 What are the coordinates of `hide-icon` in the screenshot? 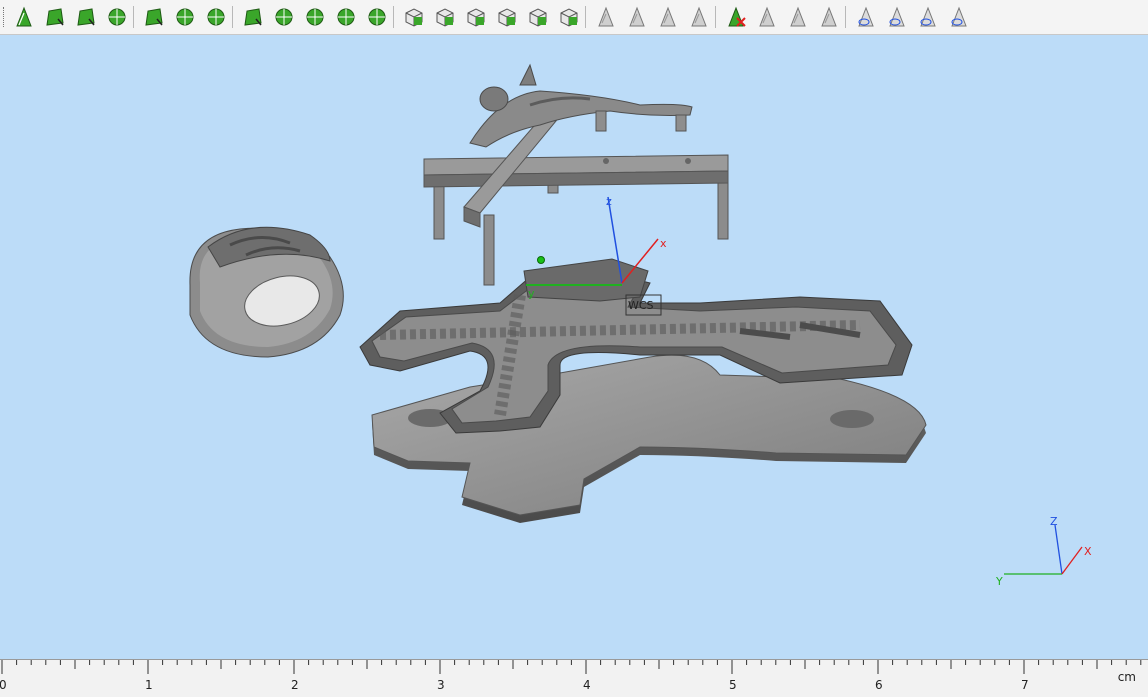 It's located at (767, 17).